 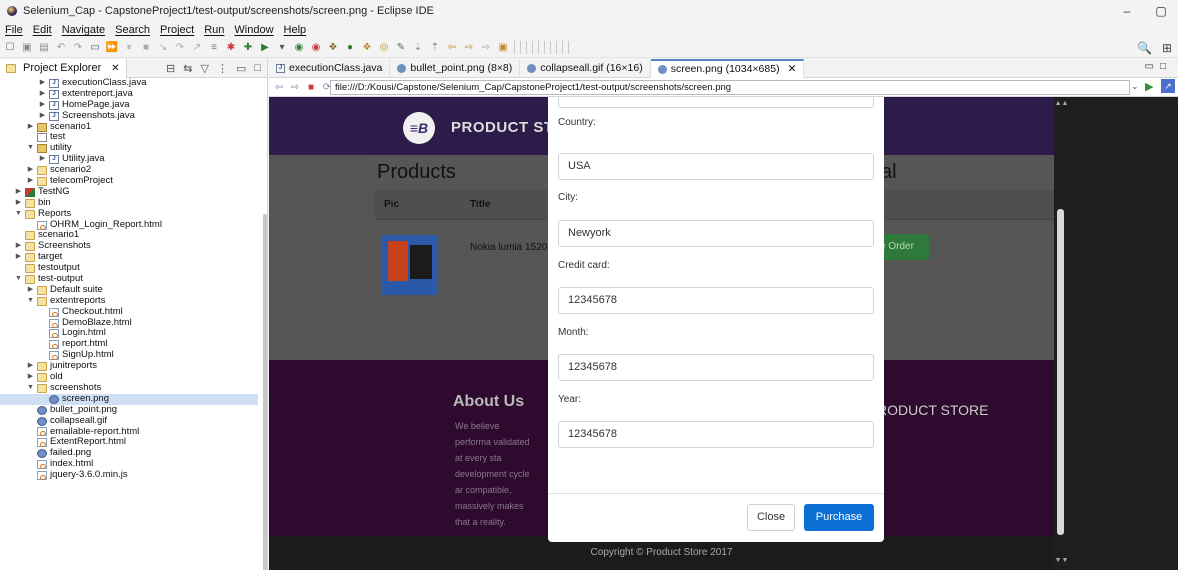 I want to click on search-tb-icon: ◎, so click(x=384, y=48).